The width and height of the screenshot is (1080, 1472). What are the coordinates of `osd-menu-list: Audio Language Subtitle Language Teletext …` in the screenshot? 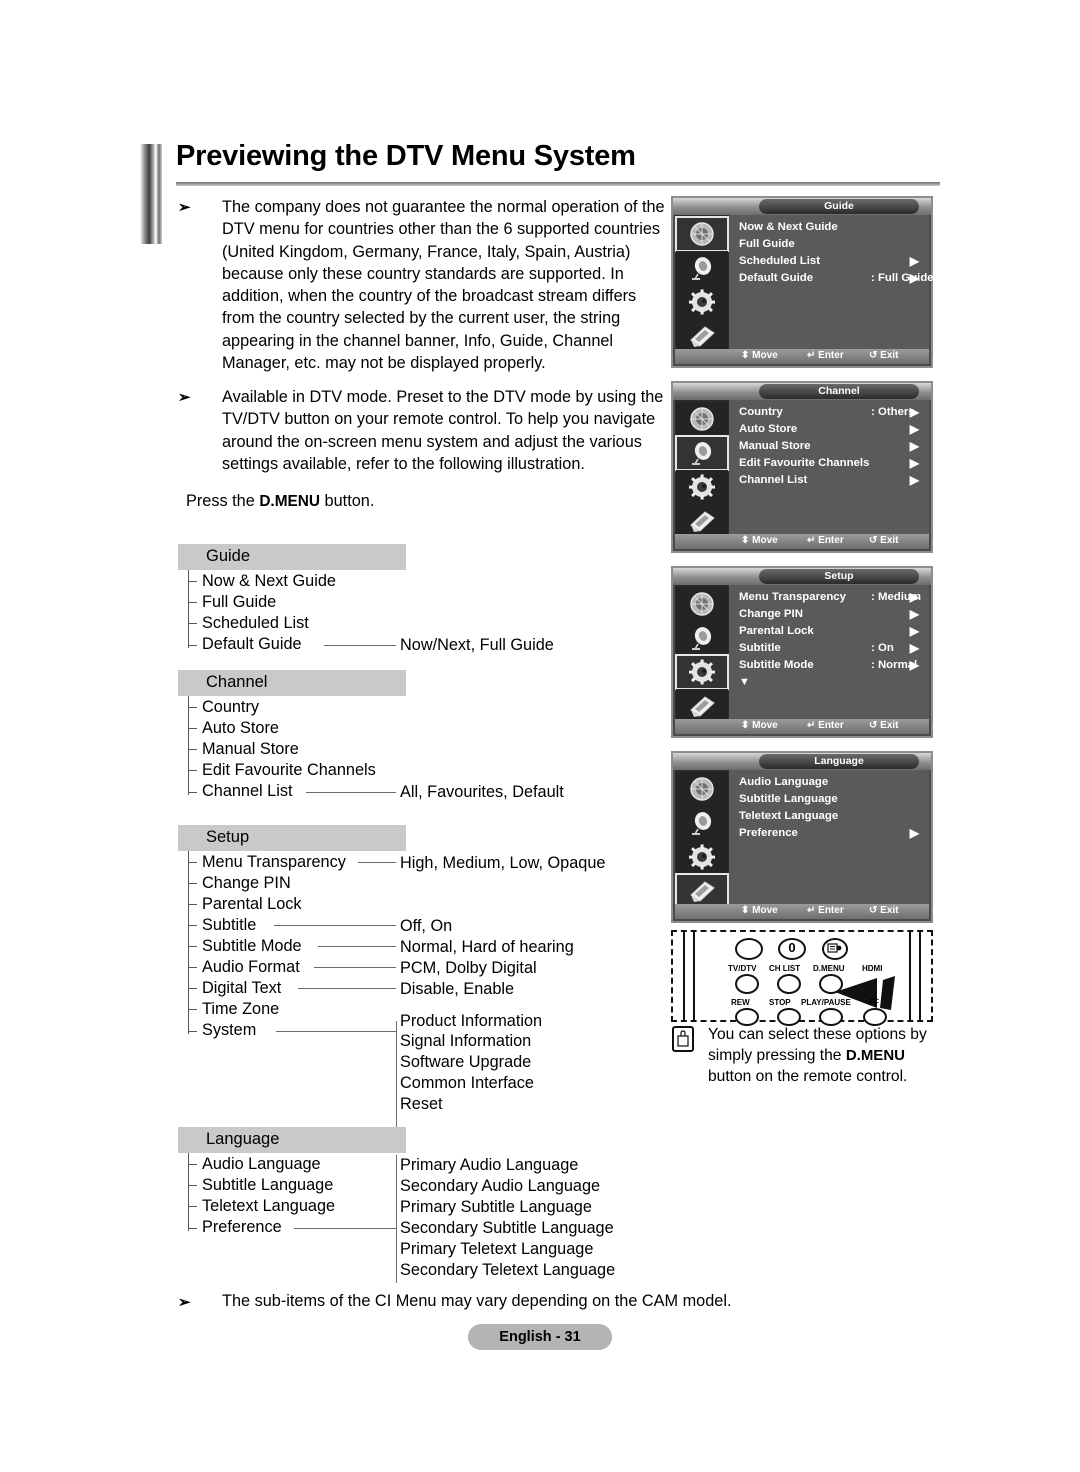 It's located at (829, 837).